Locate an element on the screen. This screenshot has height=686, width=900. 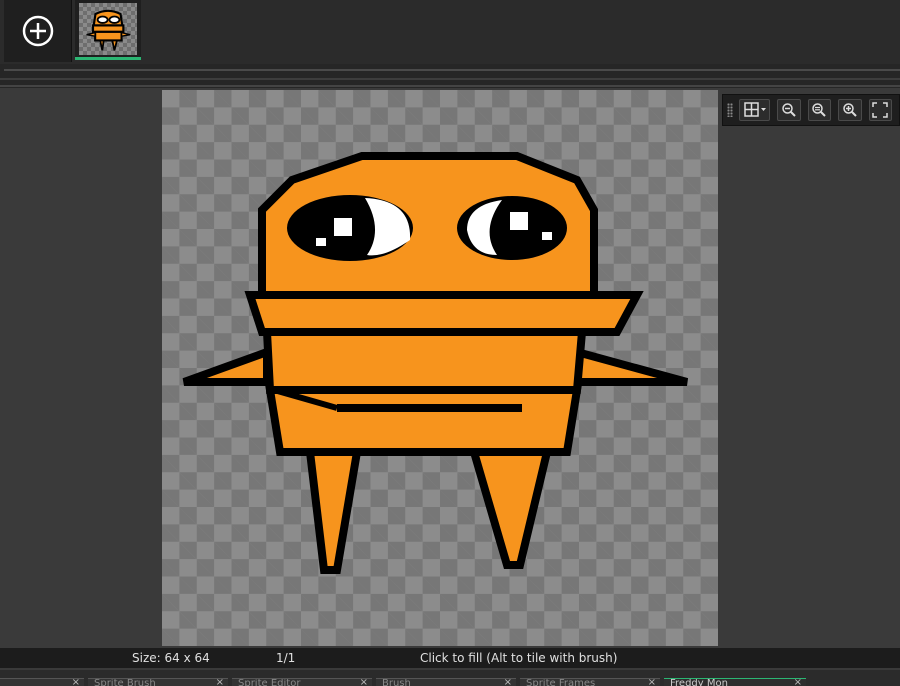
grid-icon is located at coordinates (754, 109).